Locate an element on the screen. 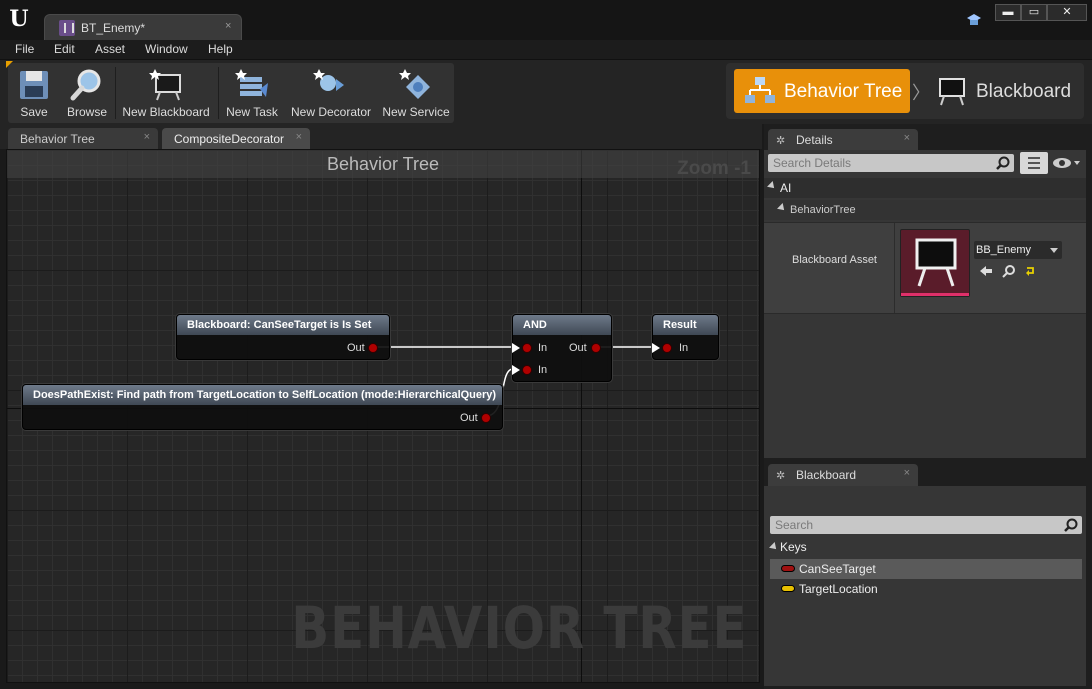  property-name: Blackboard Asset is located at coordinates (834, 260).